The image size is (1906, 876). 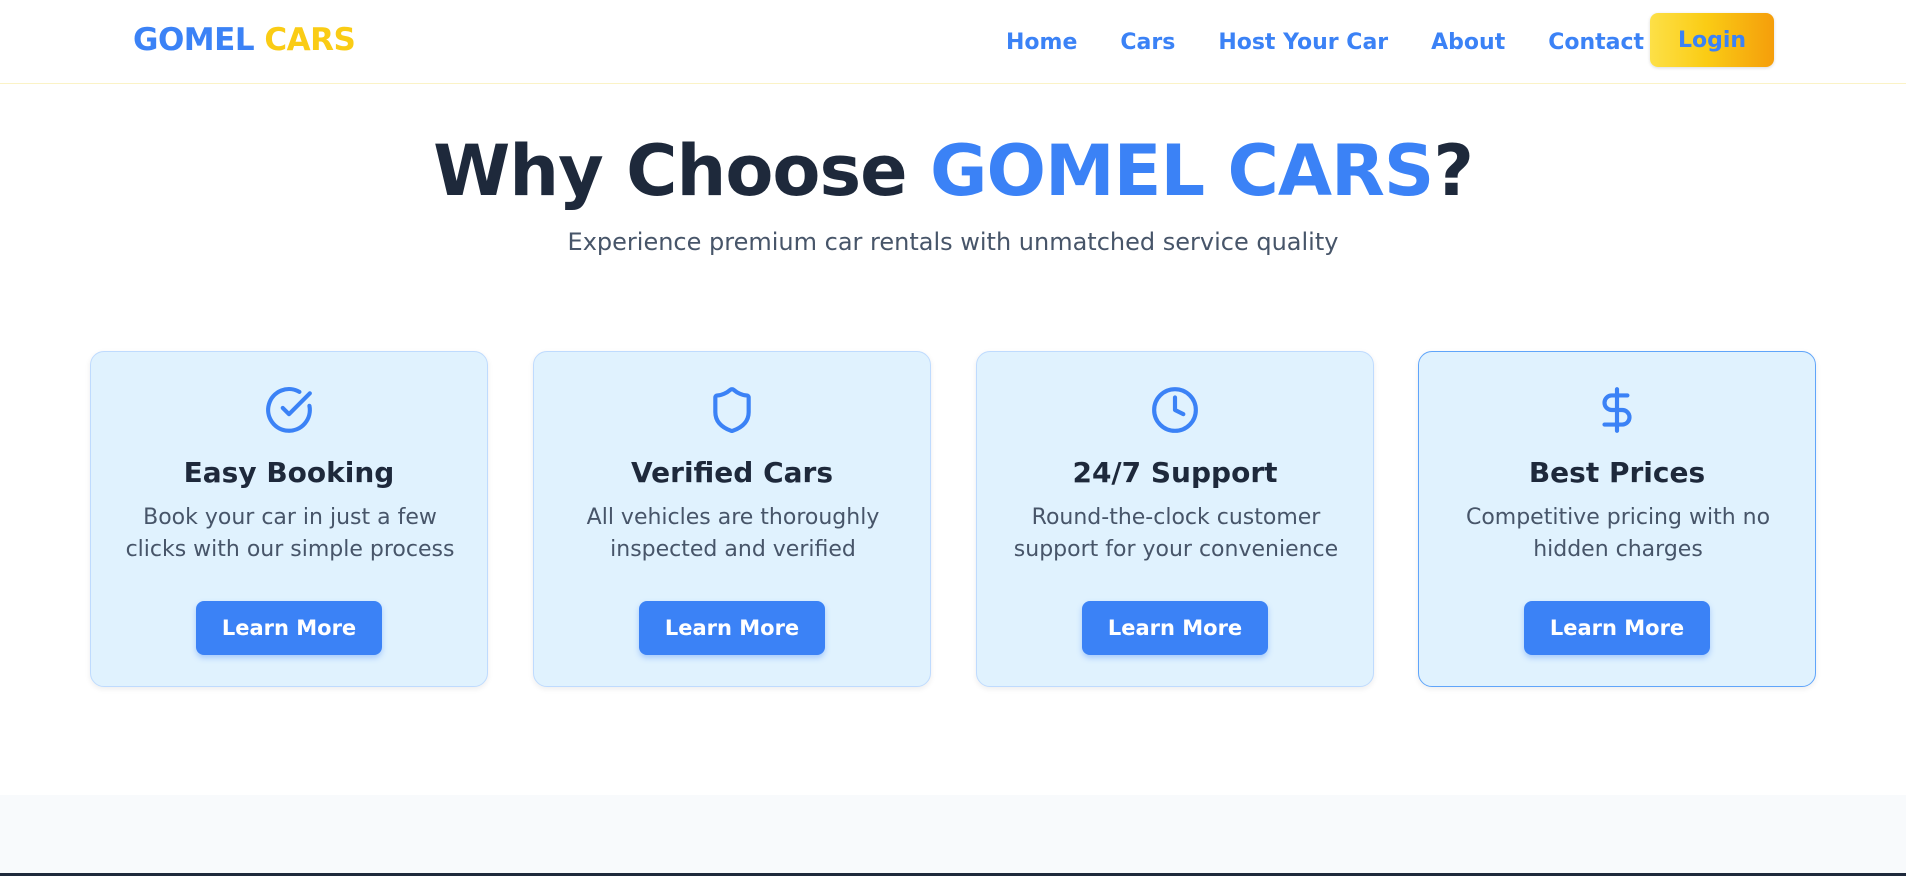 I want to click on feature-title: Best Prices, so click(x=1617, y=472).